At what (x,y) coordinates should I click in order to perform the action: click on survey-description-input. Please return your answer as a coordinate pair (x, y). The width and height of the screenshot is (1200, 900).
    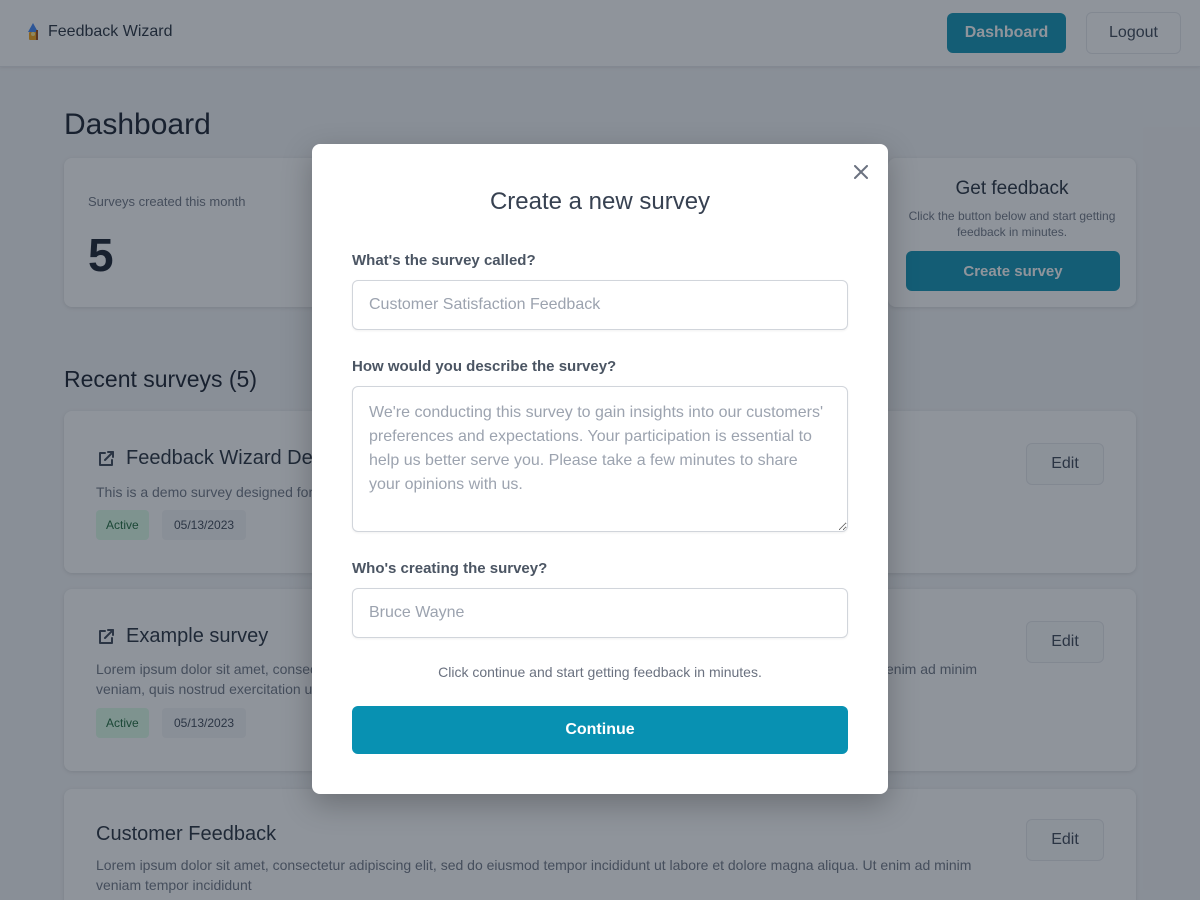
    Looking at the image, I should click on (600, 459).